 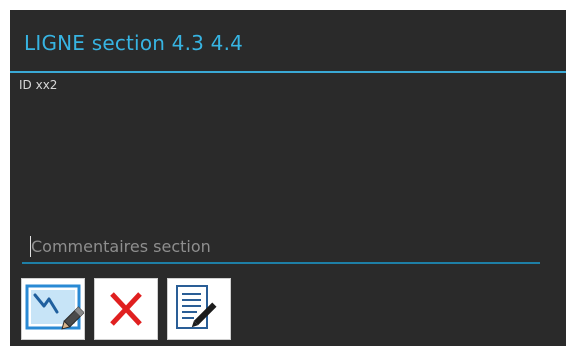 What do you see at coordinates (196, 307) in the screenshot?
I see `document-edit-icon` at bounding box center [196, 307].